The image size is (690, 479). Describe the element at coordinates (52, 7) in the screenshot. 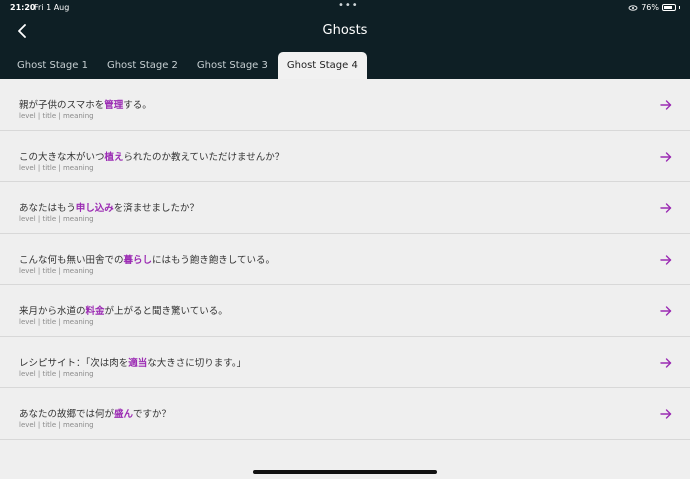

I see `status-date: Fri 1 Aug` at that location.